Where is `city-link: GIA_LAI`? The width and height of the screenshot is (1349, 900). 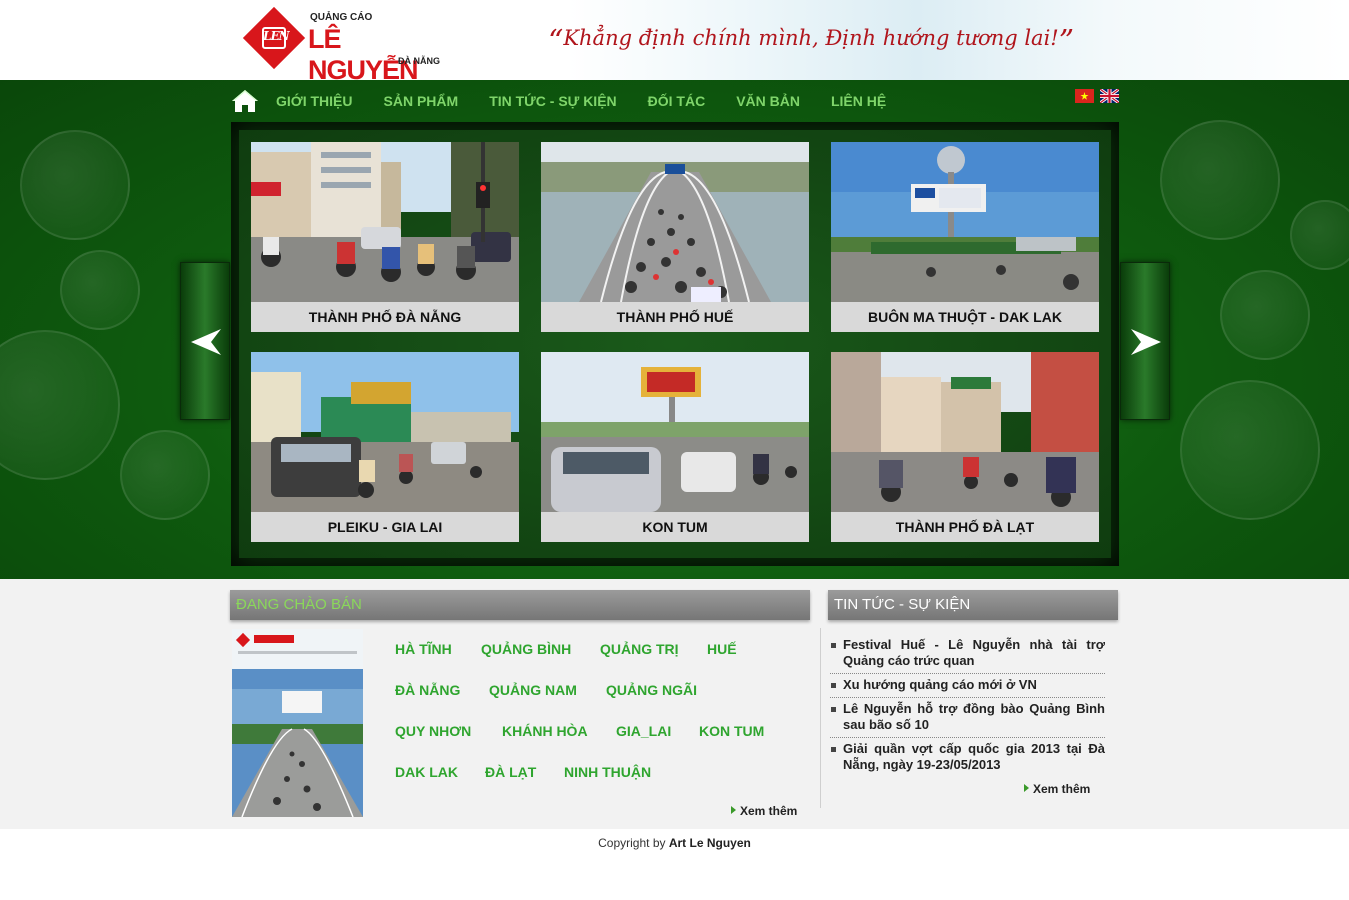
city-link: GIA_LAI is located at coordinates (643, 731).